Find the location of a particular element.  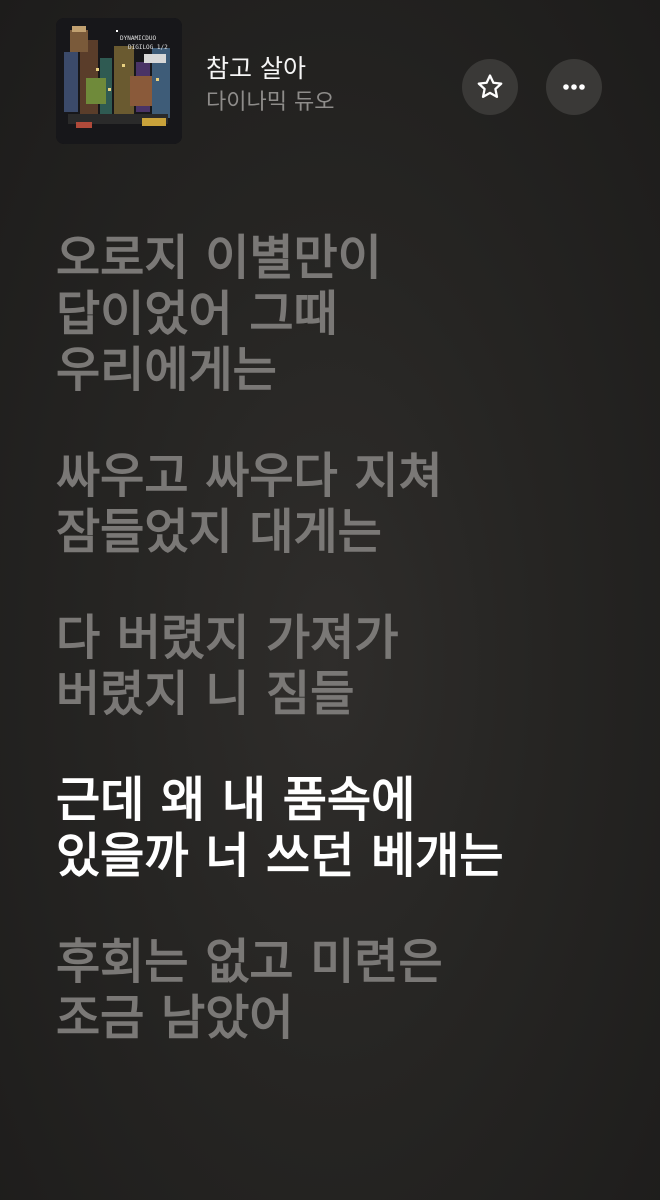

lyric-line: 조금 남았어 is located at coordinates (346, 1018).